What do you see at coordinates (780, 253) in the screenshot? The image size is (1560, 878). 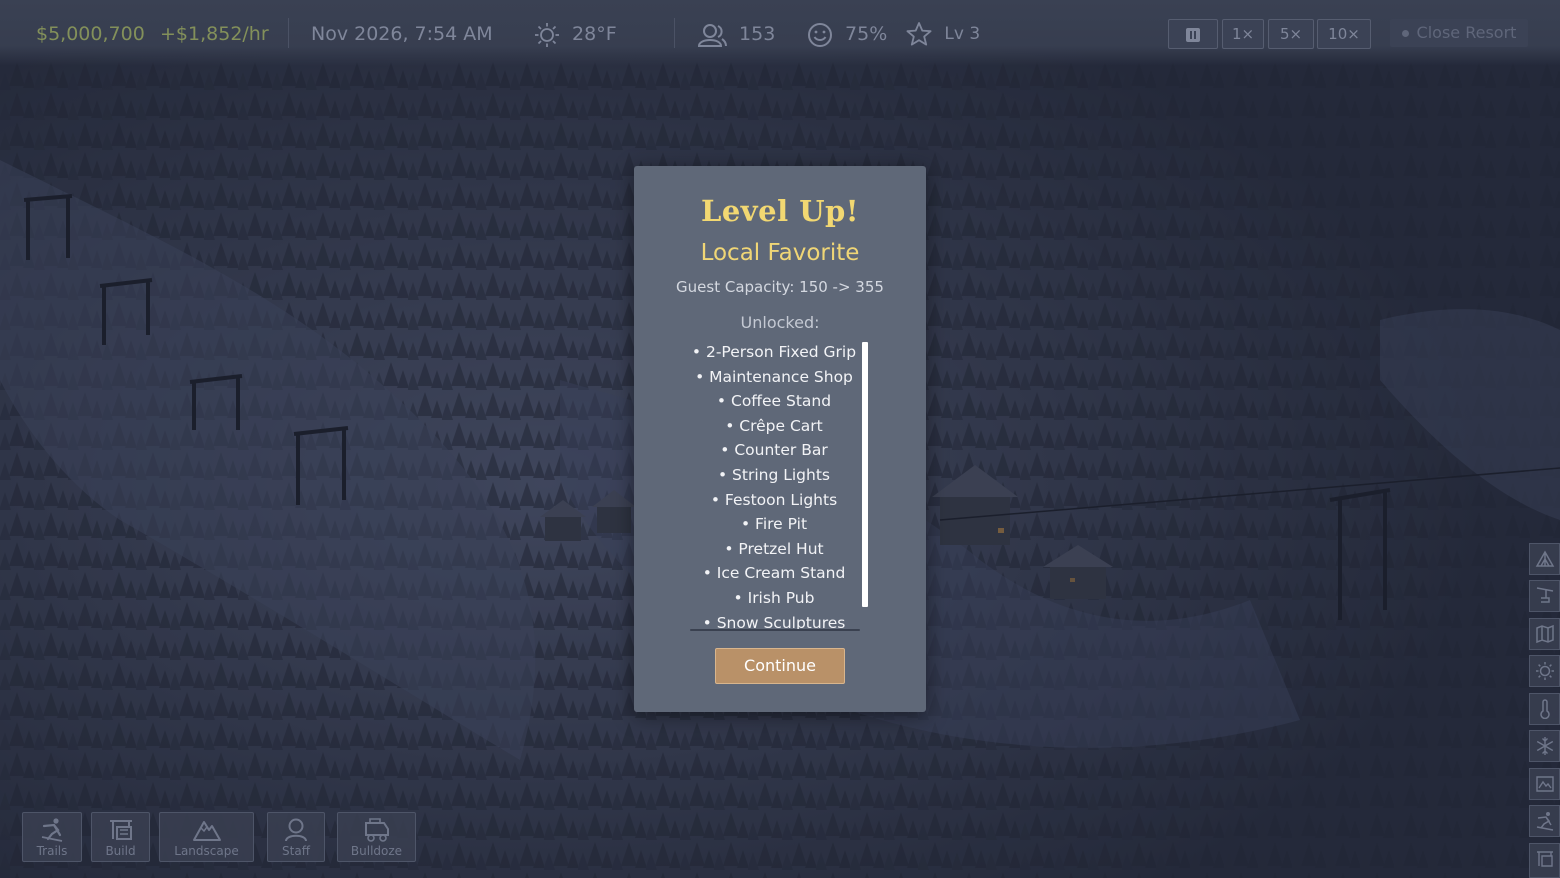 I see `dialog-subtitle: Local Favorite` at bounding box center [780, 253].